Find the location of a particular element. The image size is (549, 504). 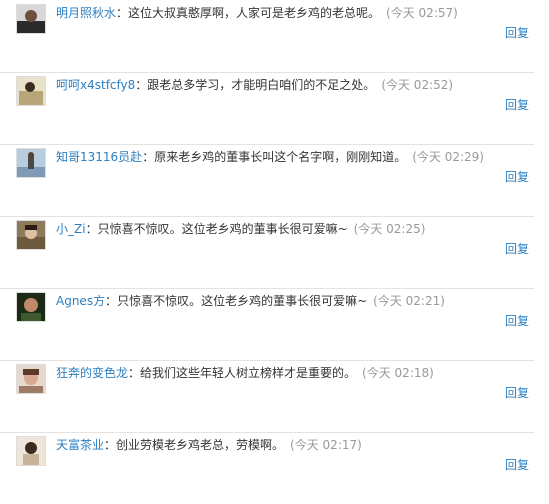

username-link: Agnes方 is located at coordinates (80, 301).